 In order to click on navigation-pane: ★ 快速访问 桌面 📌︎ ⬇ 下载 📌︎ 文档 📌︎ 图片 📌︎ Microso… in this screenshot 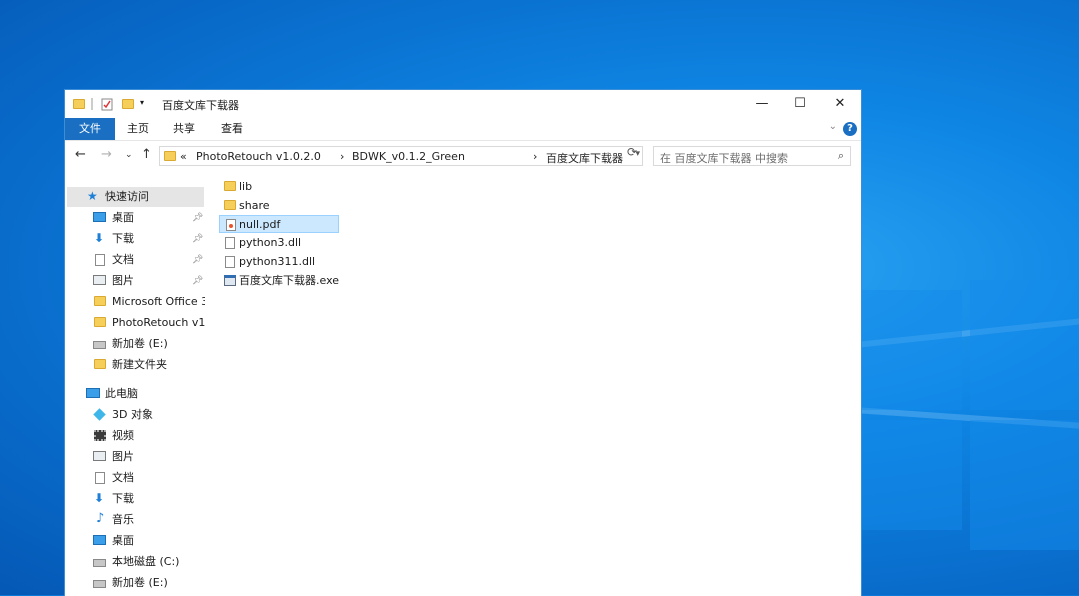, I will do `click(140, 387)`.